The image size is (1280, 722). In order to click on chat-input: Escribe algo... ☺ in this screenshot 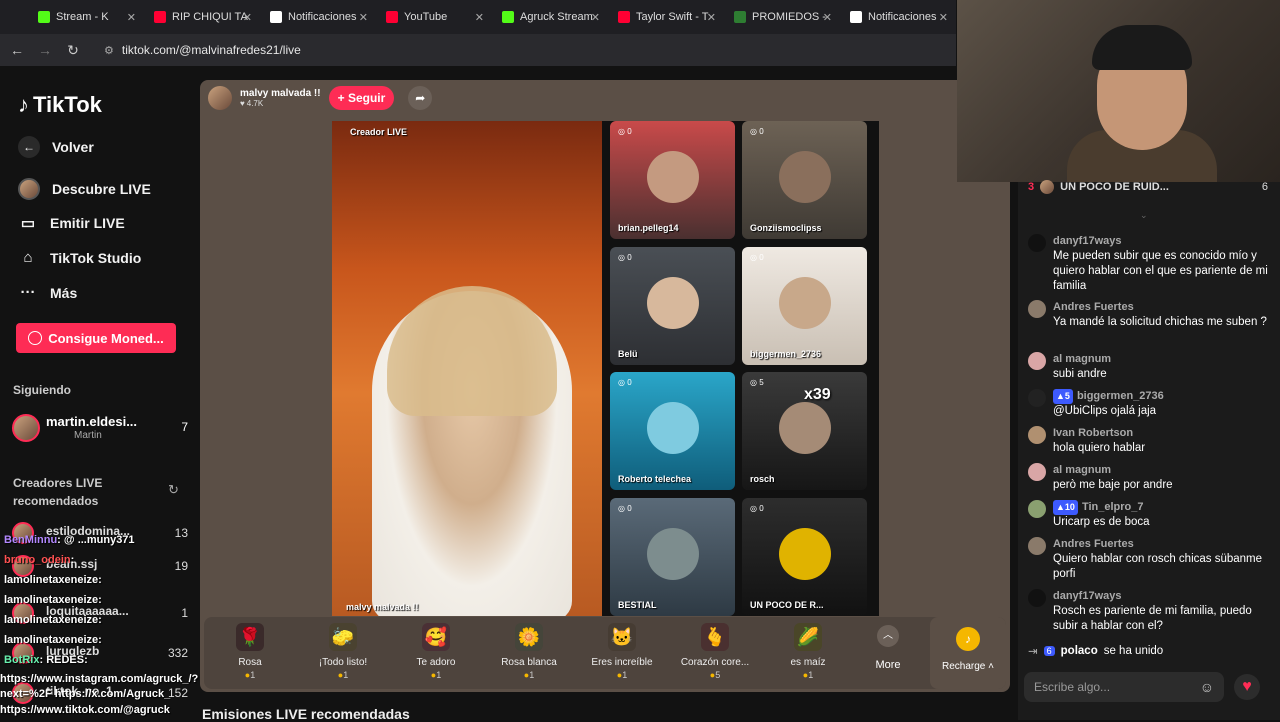, I will do `click(1124, 687)`.